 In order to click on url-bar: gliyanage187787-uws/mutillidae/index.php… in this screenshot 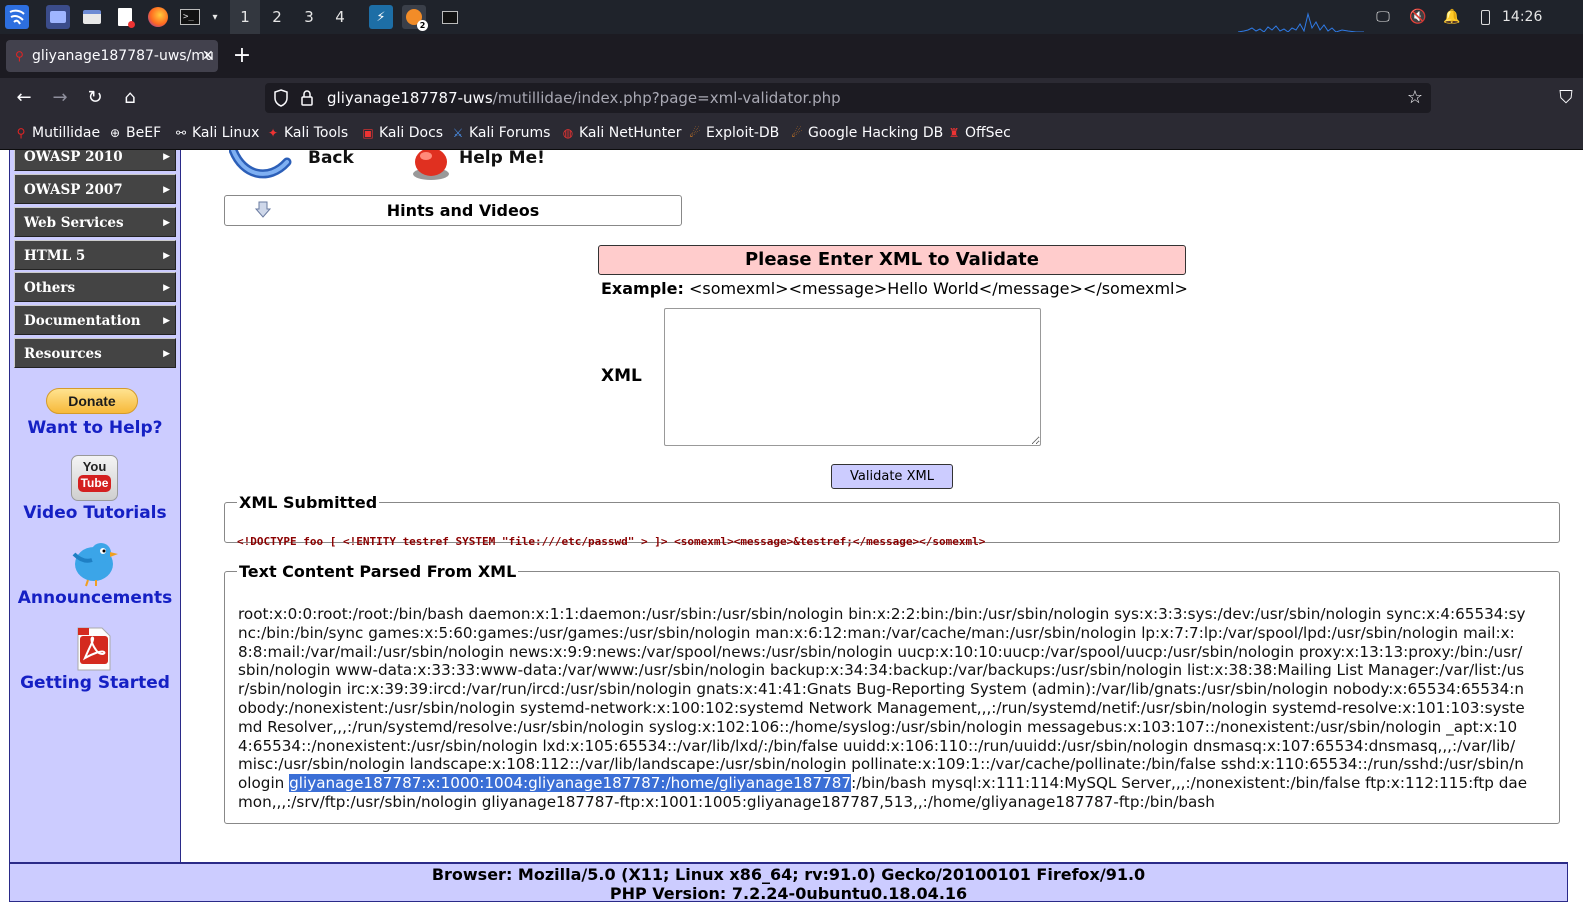, I will do `click(848, 98)`.